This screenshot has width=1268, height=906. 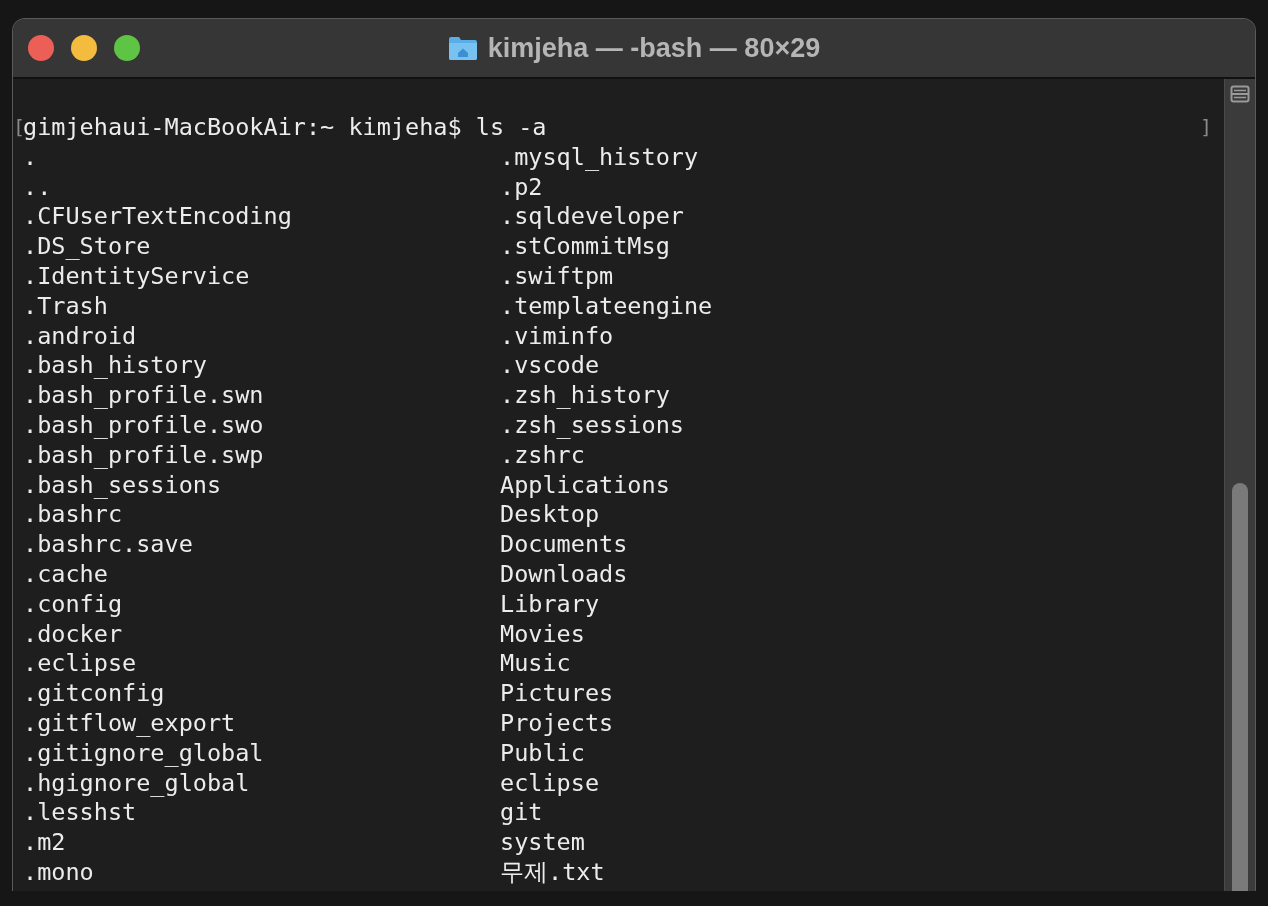 What do you see at coordinates (80, 664) in the screenshot?
I see `file-name: .eclipse` at bounding box center [80, 664].